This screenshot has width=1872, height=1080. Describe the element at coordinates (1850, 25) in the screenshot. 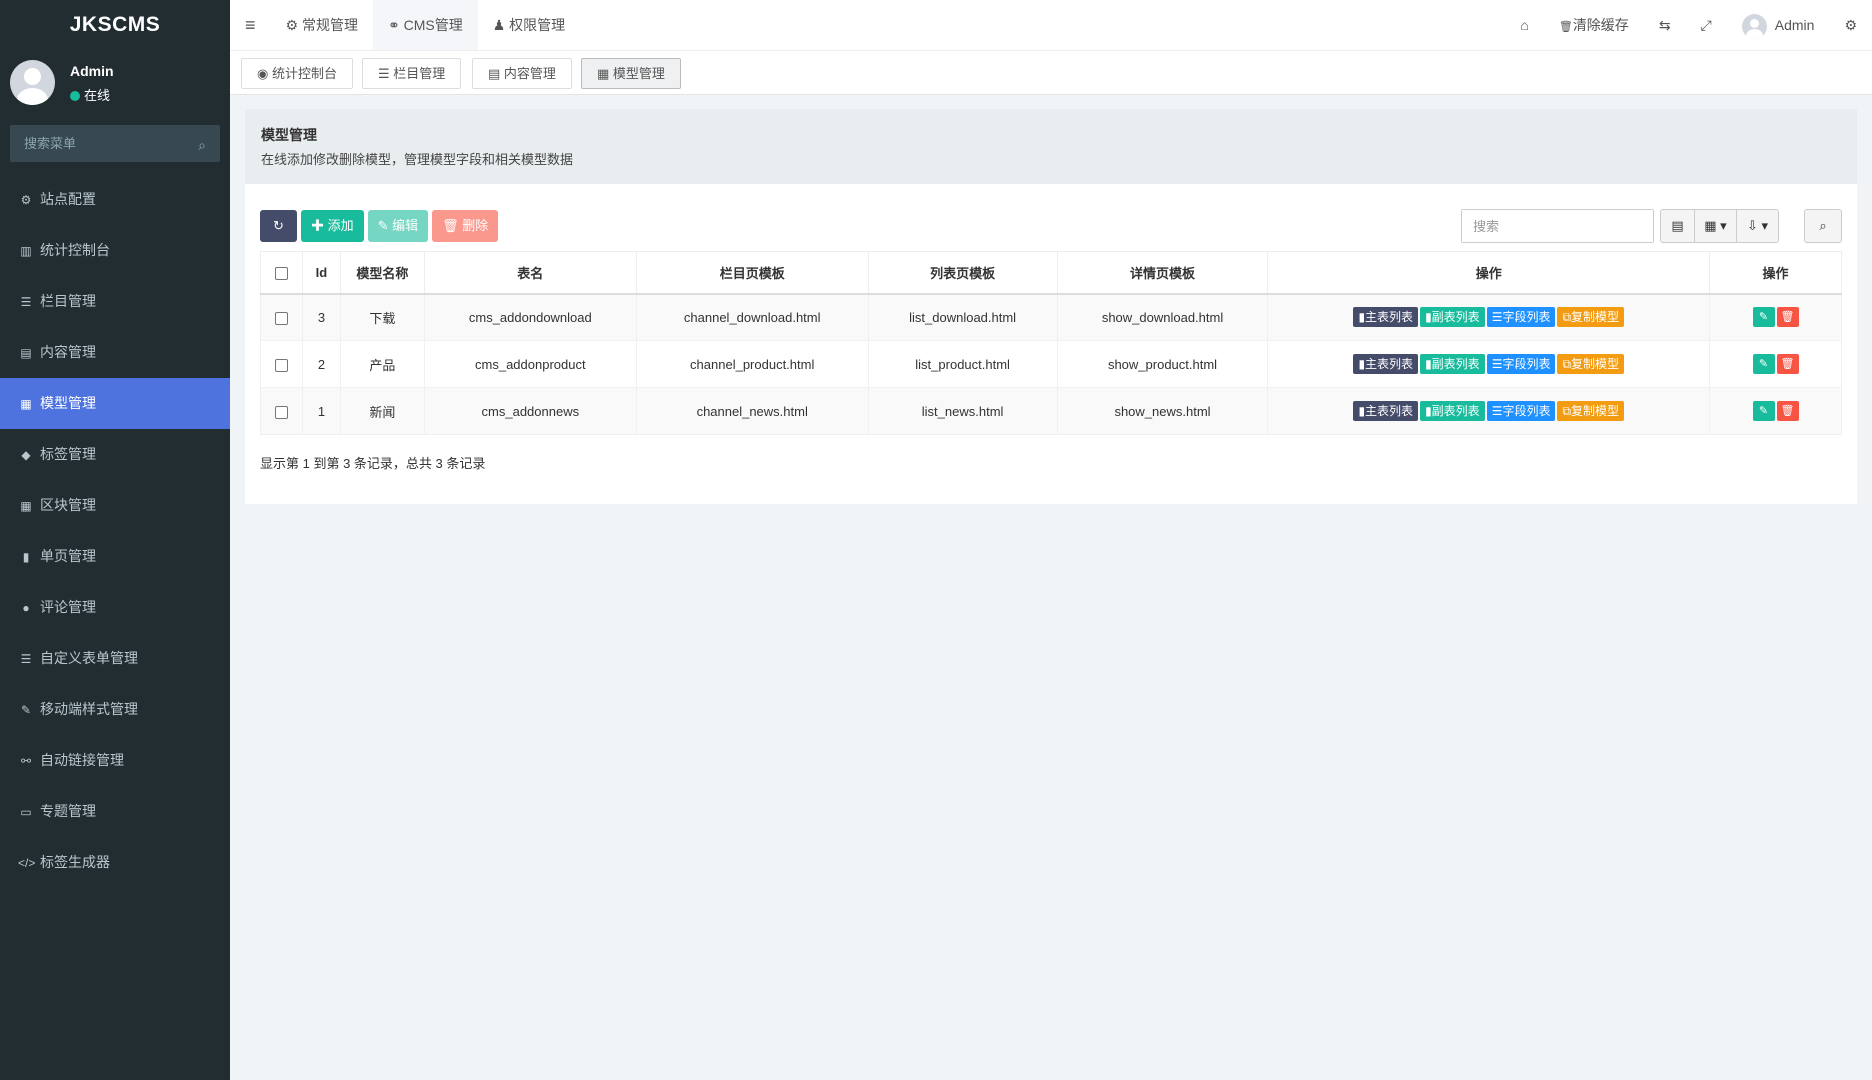

I see `settings-icon: ⚙` at that location.